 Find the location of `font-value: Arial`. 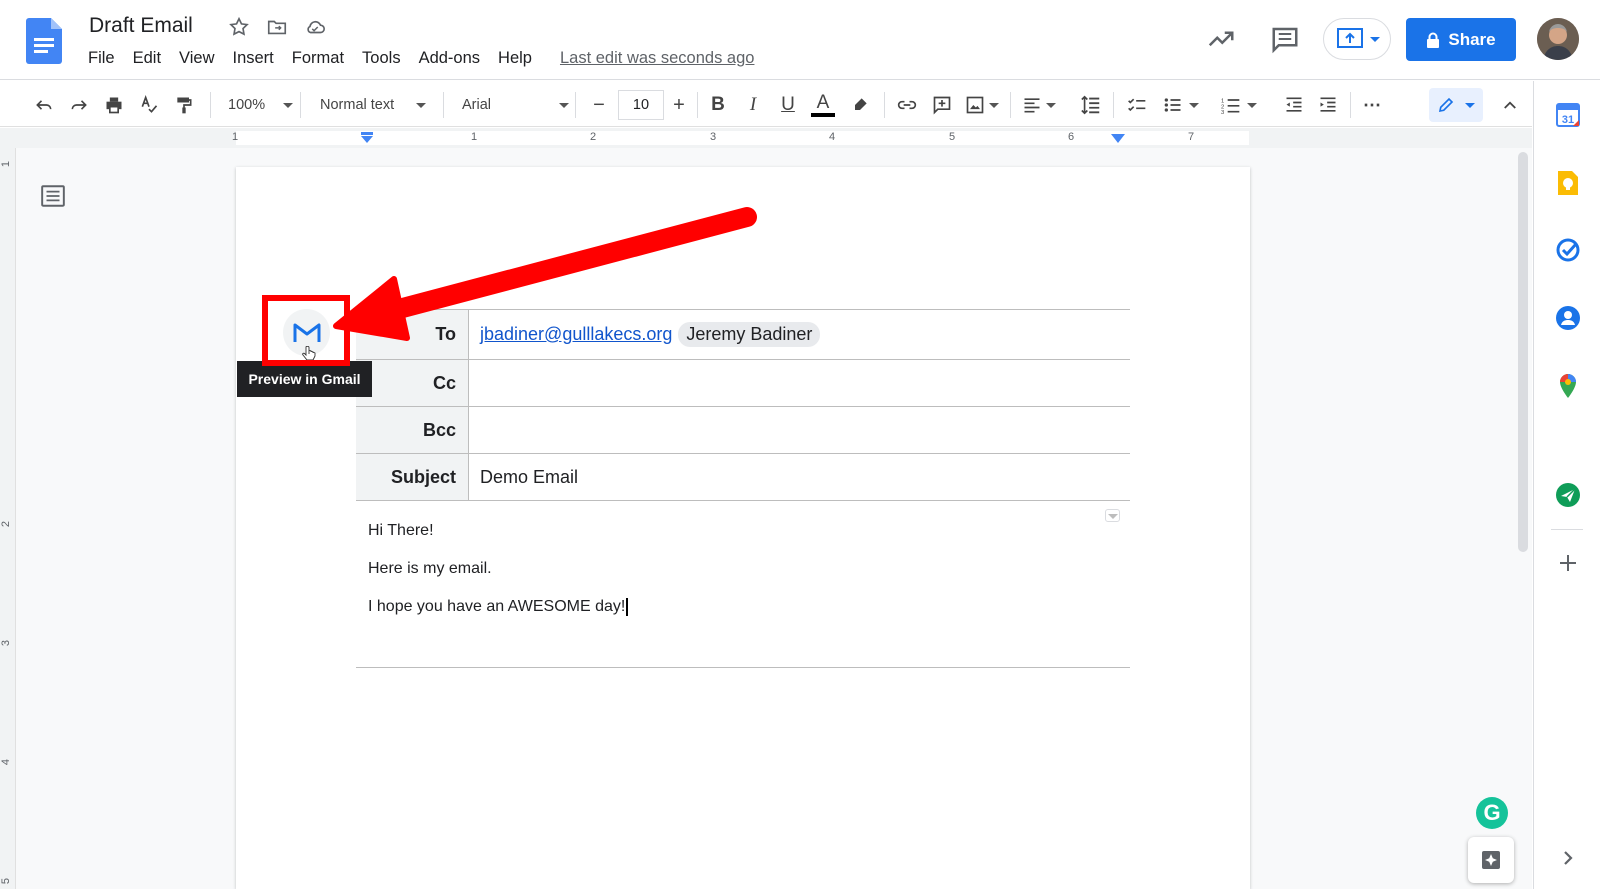

font-value: Arial is located at coordinates (477, 105).